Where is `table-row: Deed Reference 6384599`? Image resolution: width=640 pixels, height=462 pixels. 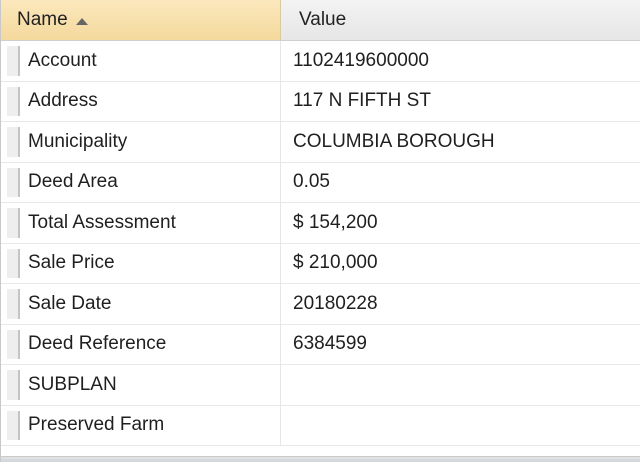 table-row: Deed Reference 6384599 is located at coordinates (320, 344).